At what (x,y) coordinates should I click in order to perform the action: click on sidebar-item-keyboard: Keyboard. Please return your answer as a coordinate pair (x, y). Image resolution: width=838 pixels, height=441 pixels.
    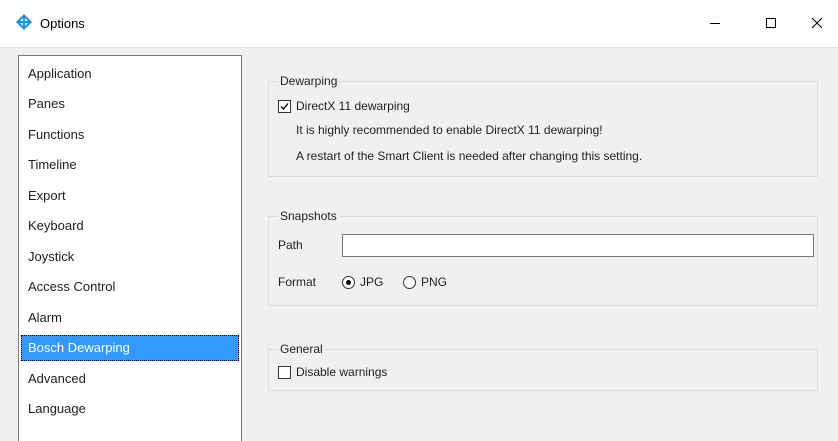
    Looking at the image, I should click on (130, 226).